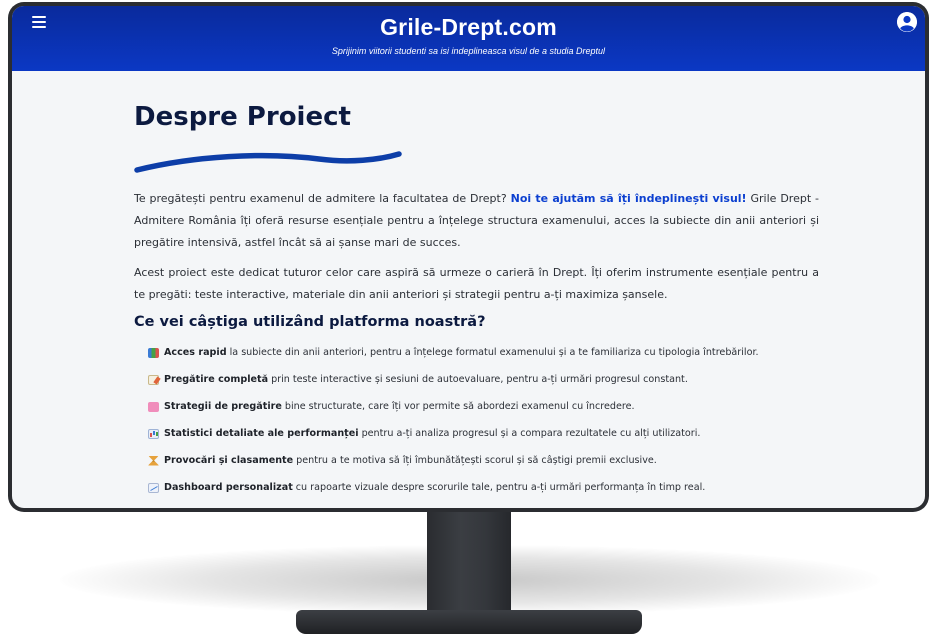  Describe the element at coordinates (242, 117) in the screenshot. I see `page-title: Despre Proiect` at that location.